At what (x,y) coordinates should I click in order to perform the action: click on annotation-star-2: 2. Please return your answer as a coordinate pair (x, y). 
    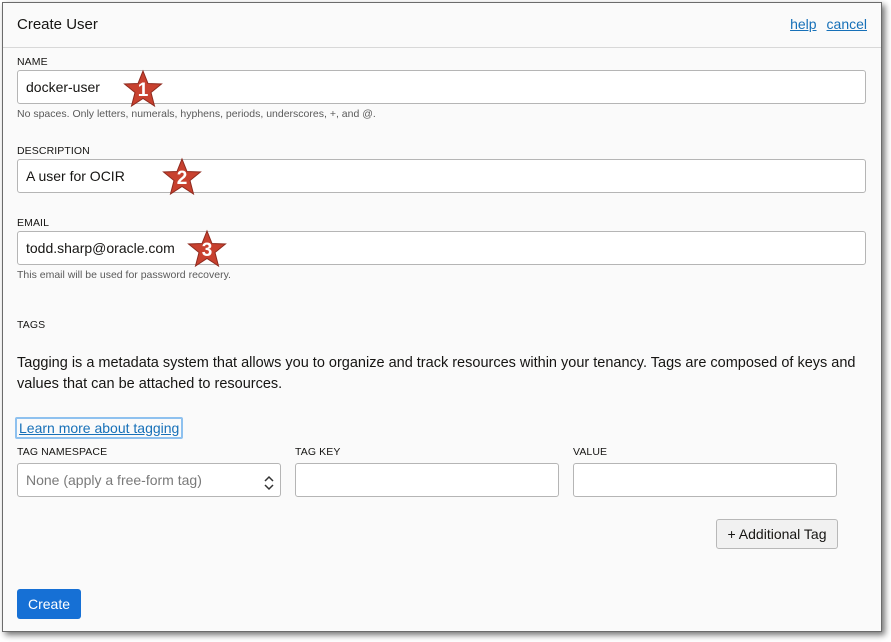
    Looking at the image, I should click on (182, 177).